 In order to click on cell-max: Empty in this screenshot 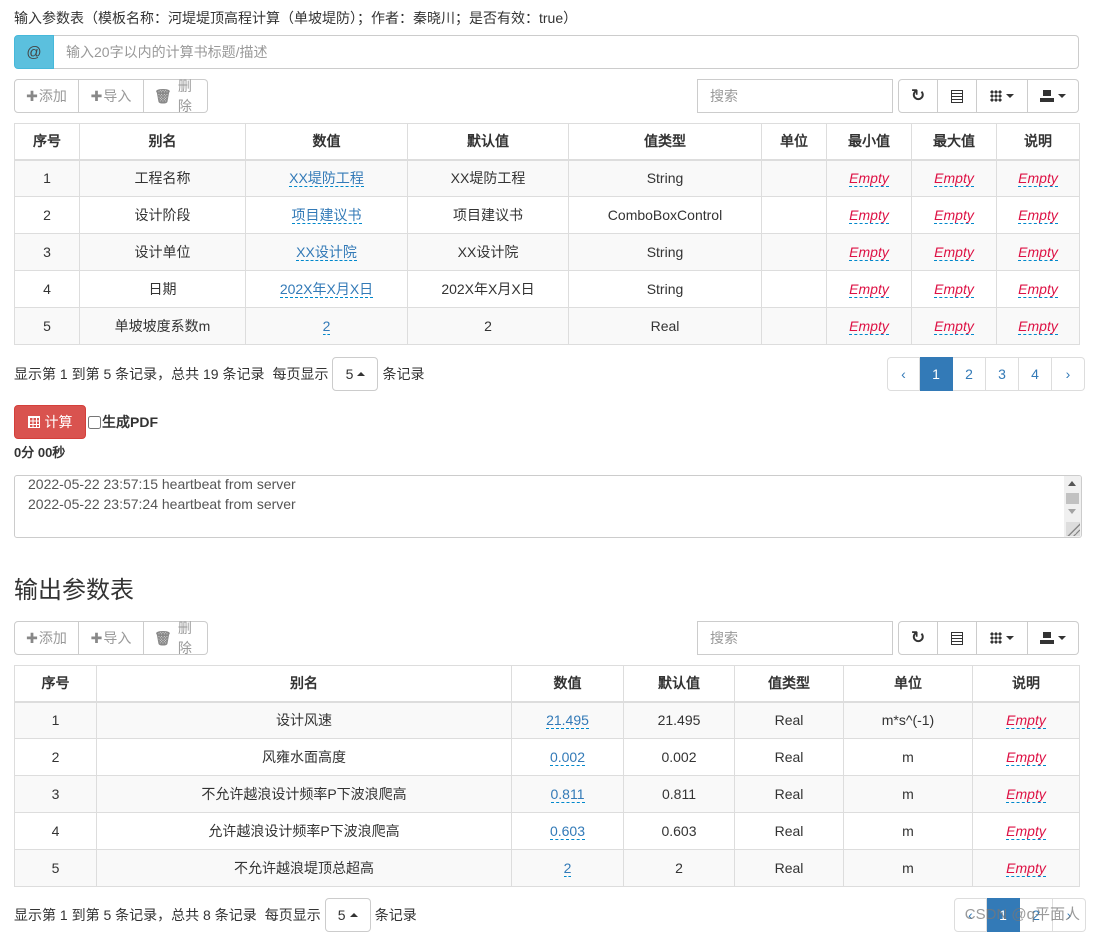, I will do `click(954, 252)`.